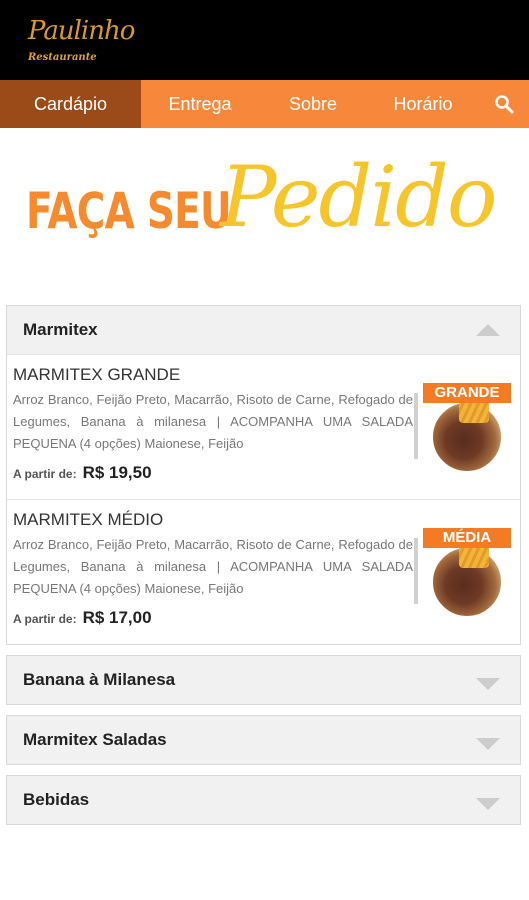 The height and width of the screenshot is (900, 529). I want to click on section-title: Bebidas, so click(56, 799).